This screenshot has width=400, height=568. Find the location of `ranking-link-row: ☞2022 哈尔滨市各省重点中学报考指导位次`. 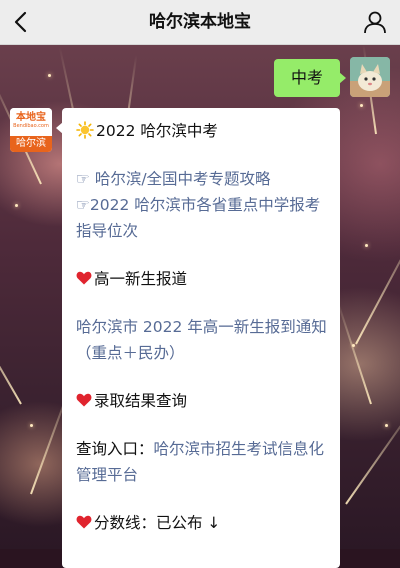

ranking-link-row: ☞2022 哈尔滨市各省重点中学报考指导位次 is located at coordinates (198, 218).